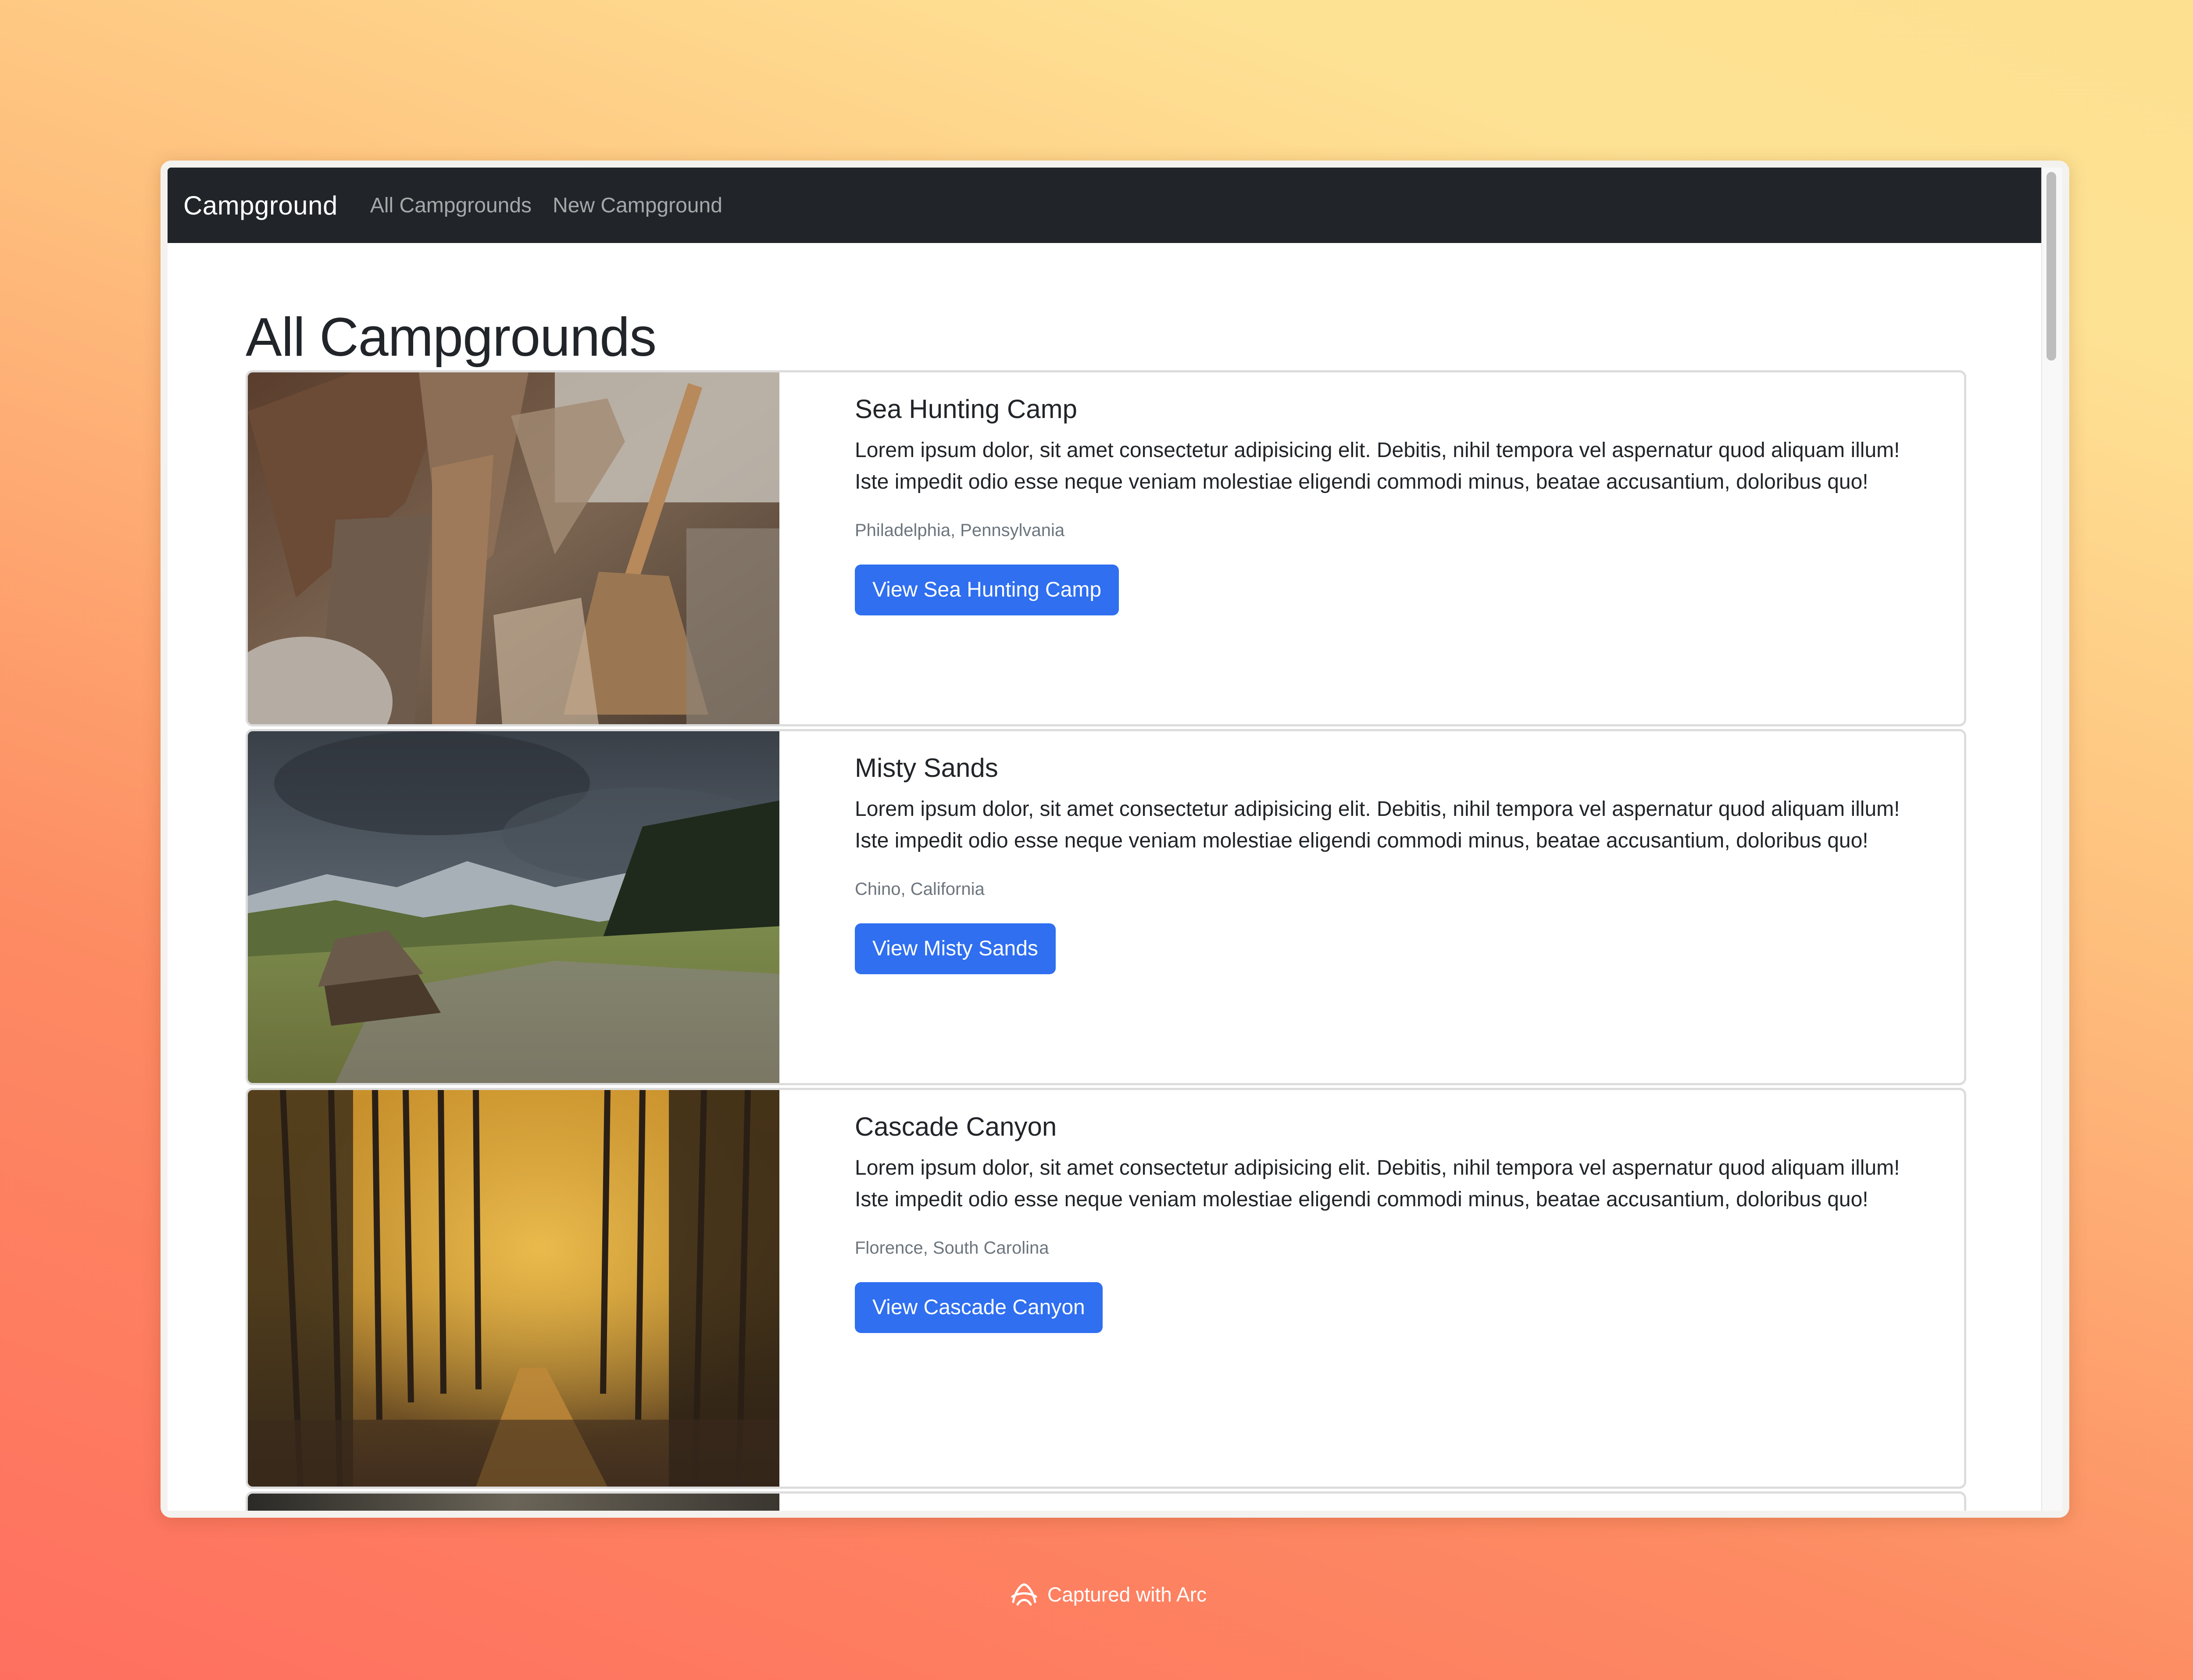  Describe the element at coordinates (952, 1248) in the screenshot. I see `card-location: Florence, South Carolina` at that location.